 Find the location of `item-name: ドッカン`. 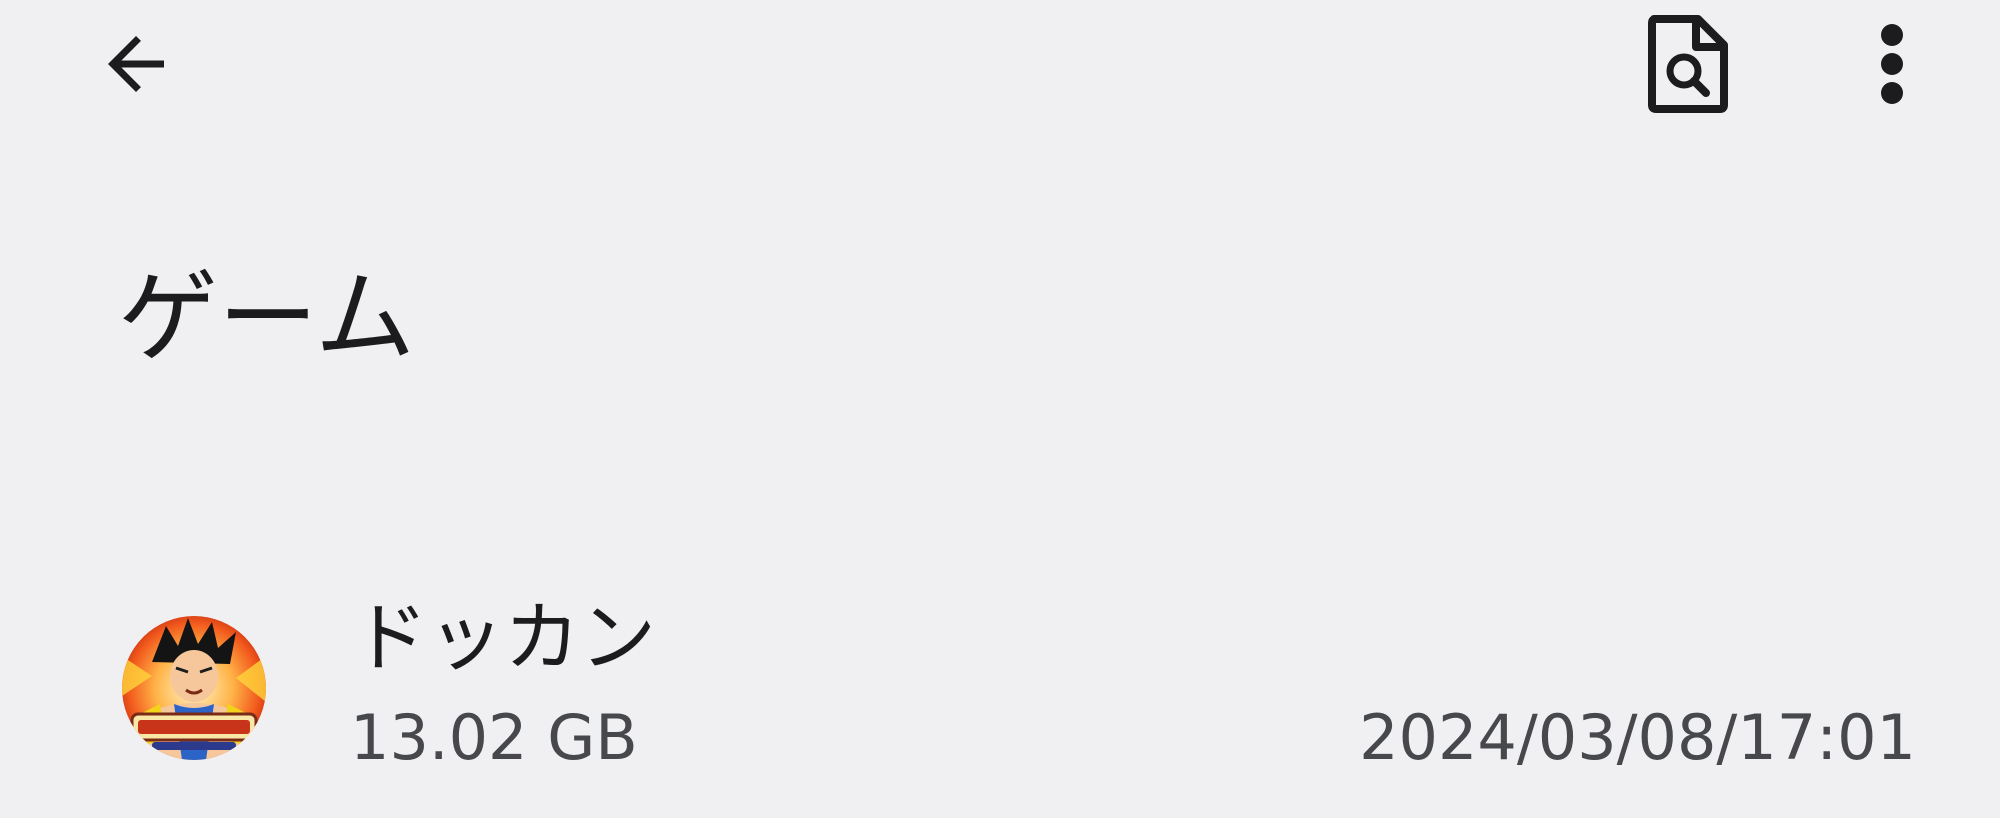

item-name: ドッカン is located at coordinates (504, 637).